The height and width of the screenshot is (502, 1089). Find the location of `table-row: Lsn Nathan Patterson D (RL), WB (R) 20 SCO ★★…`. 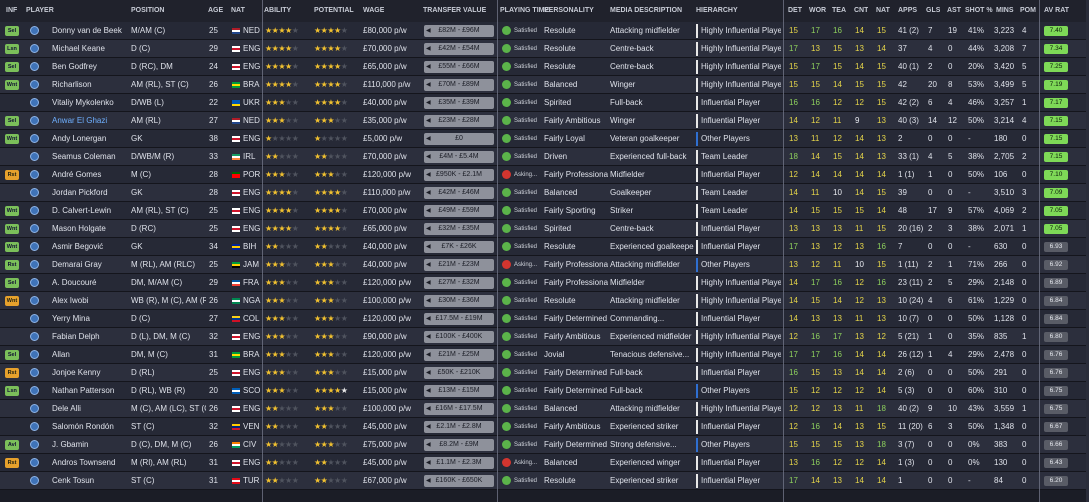

table-row: Lsn Nathan Patterson D (RL), WB (R) 20 SCO ★★… is located at coordinates (544, 391).